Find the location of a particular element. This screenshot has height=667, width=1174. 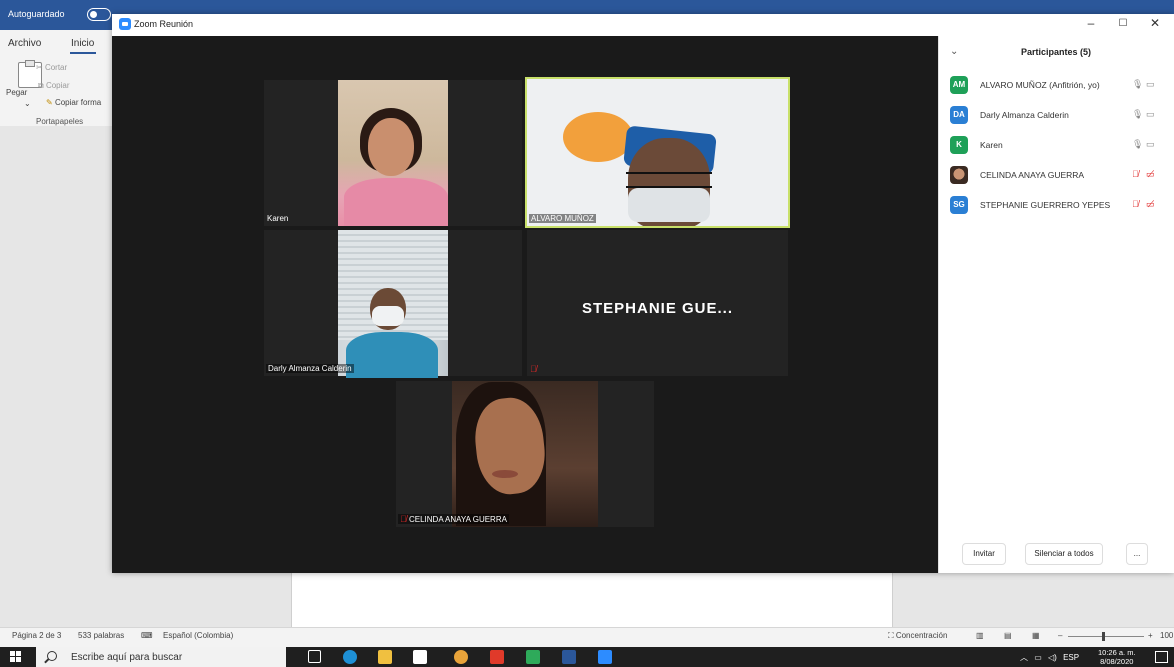

karen-face is located at coordinates (391, 147).